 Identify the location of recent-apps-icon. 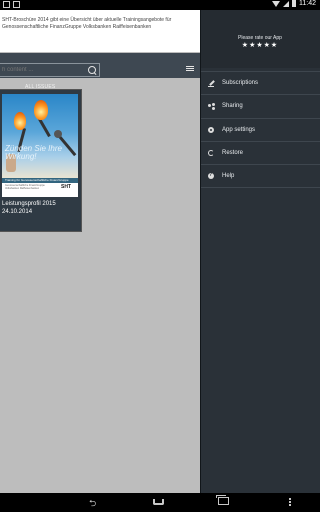
(222, 500).